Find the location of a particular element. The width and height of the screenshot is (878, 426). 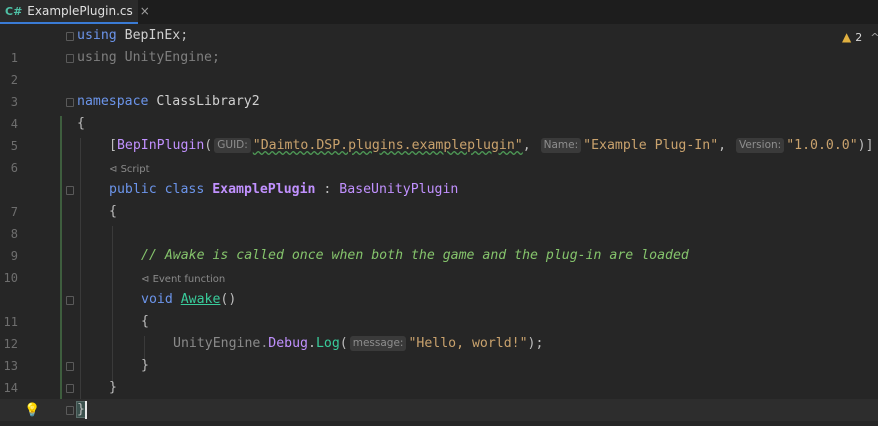

parameter-hint: GUID: is located at coordinates (232, 145).